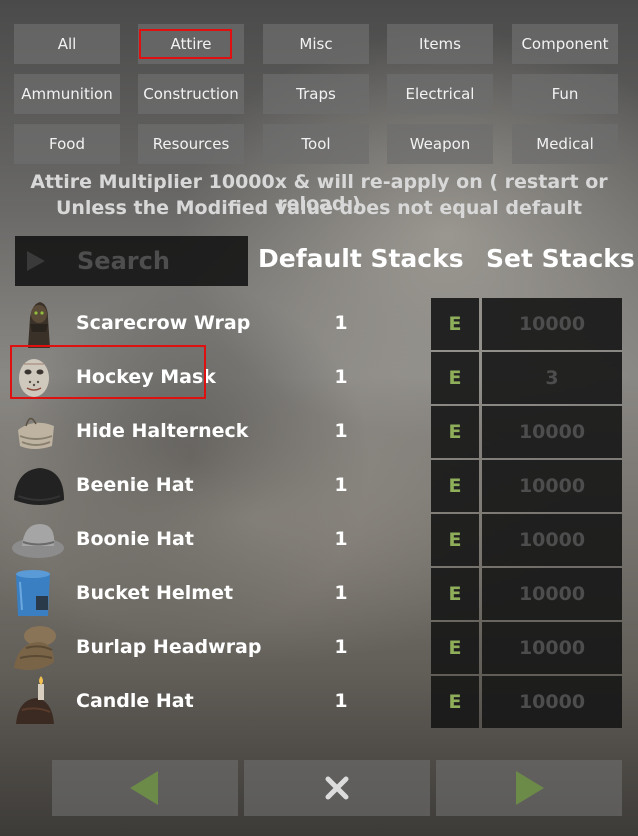 This screenshot has width=638, height=836. I want to click on category-label: Resources, so click(191, 144).